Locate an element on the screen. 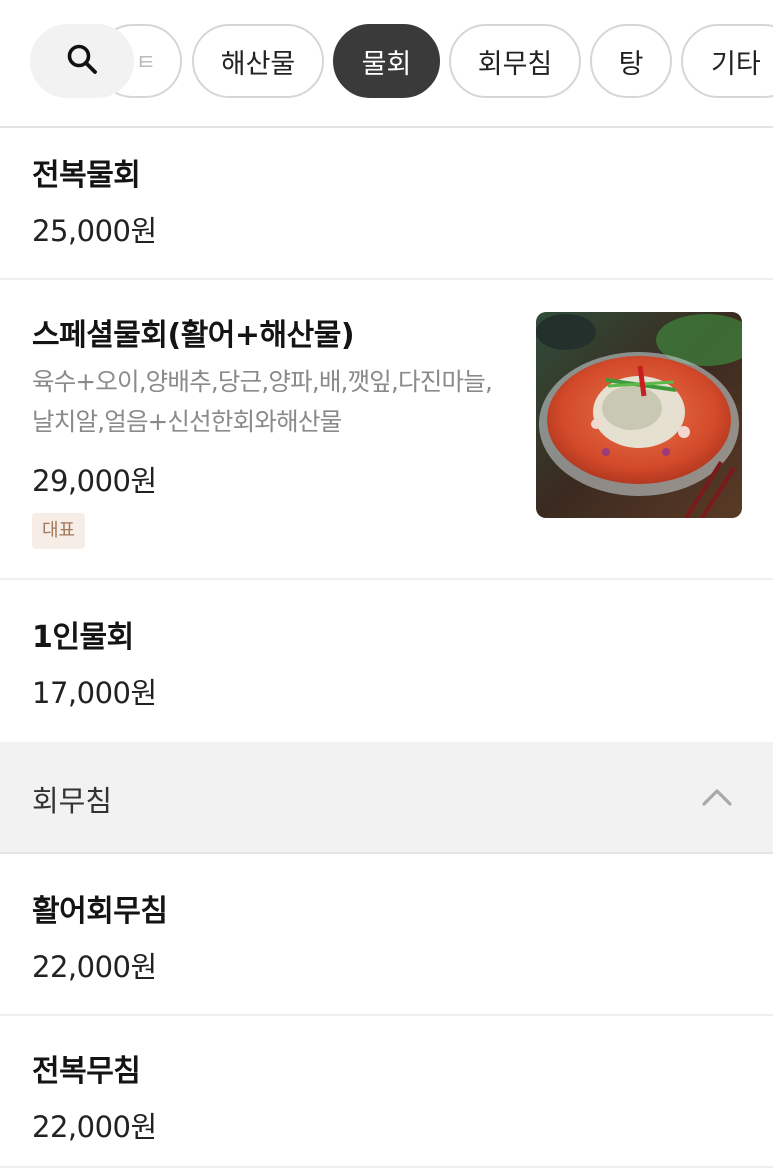 This screenshot has width=773, height=1175. menu-item: 활어회무침 22,000원 is located at coordinates (386, 936).